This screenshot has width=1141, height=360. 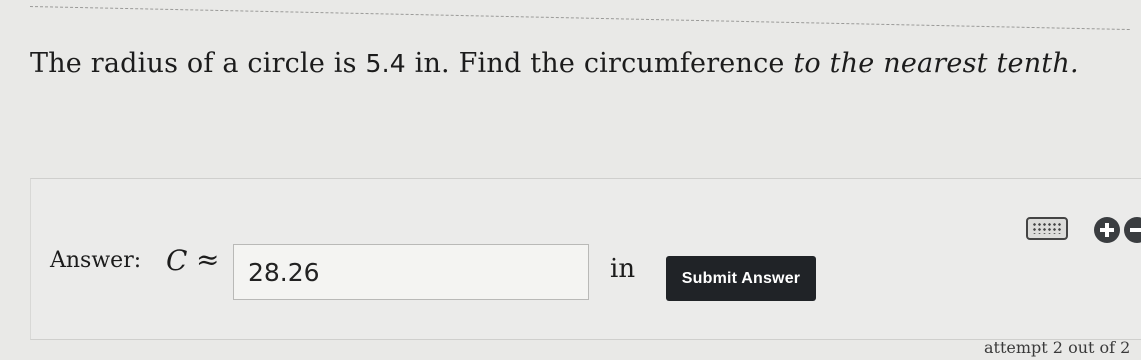 What do you see at coordinates (385, 63) in the screenshot?
I see `radius-value: 5.4` at bounding box center [385, 63].